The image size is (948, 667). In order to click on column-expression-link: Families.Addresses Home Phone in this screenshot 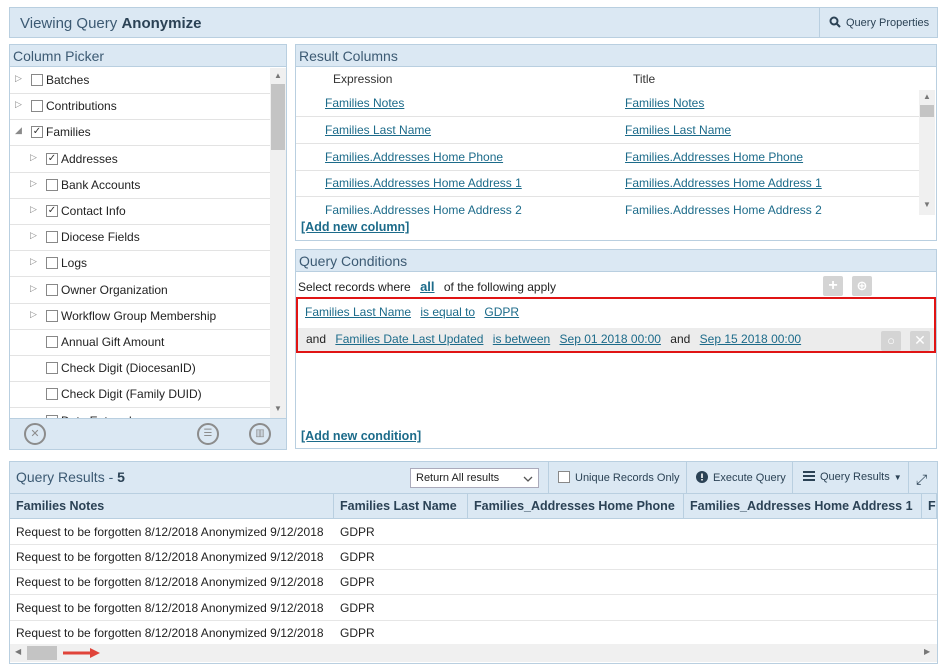, I will do `click(414, 157)`.